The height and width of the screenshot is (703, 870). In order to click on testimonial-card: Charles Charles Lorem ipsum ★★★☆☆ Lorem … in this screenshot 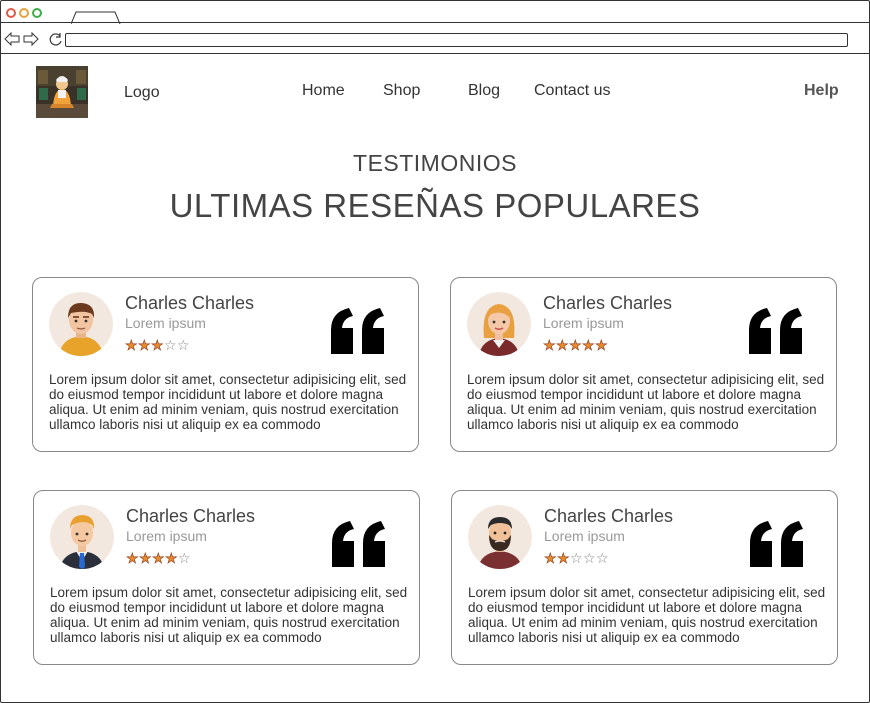, I will do `click(225, 364)`.